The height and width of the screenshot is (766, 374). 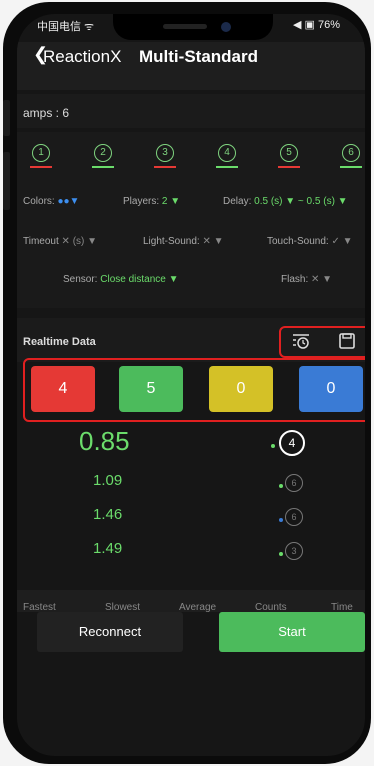 What do you see at coordinates (306, 279) in the screenshot?
I see `flash-option: Flash: ✕ ▼` at bounding box center [306, 279].